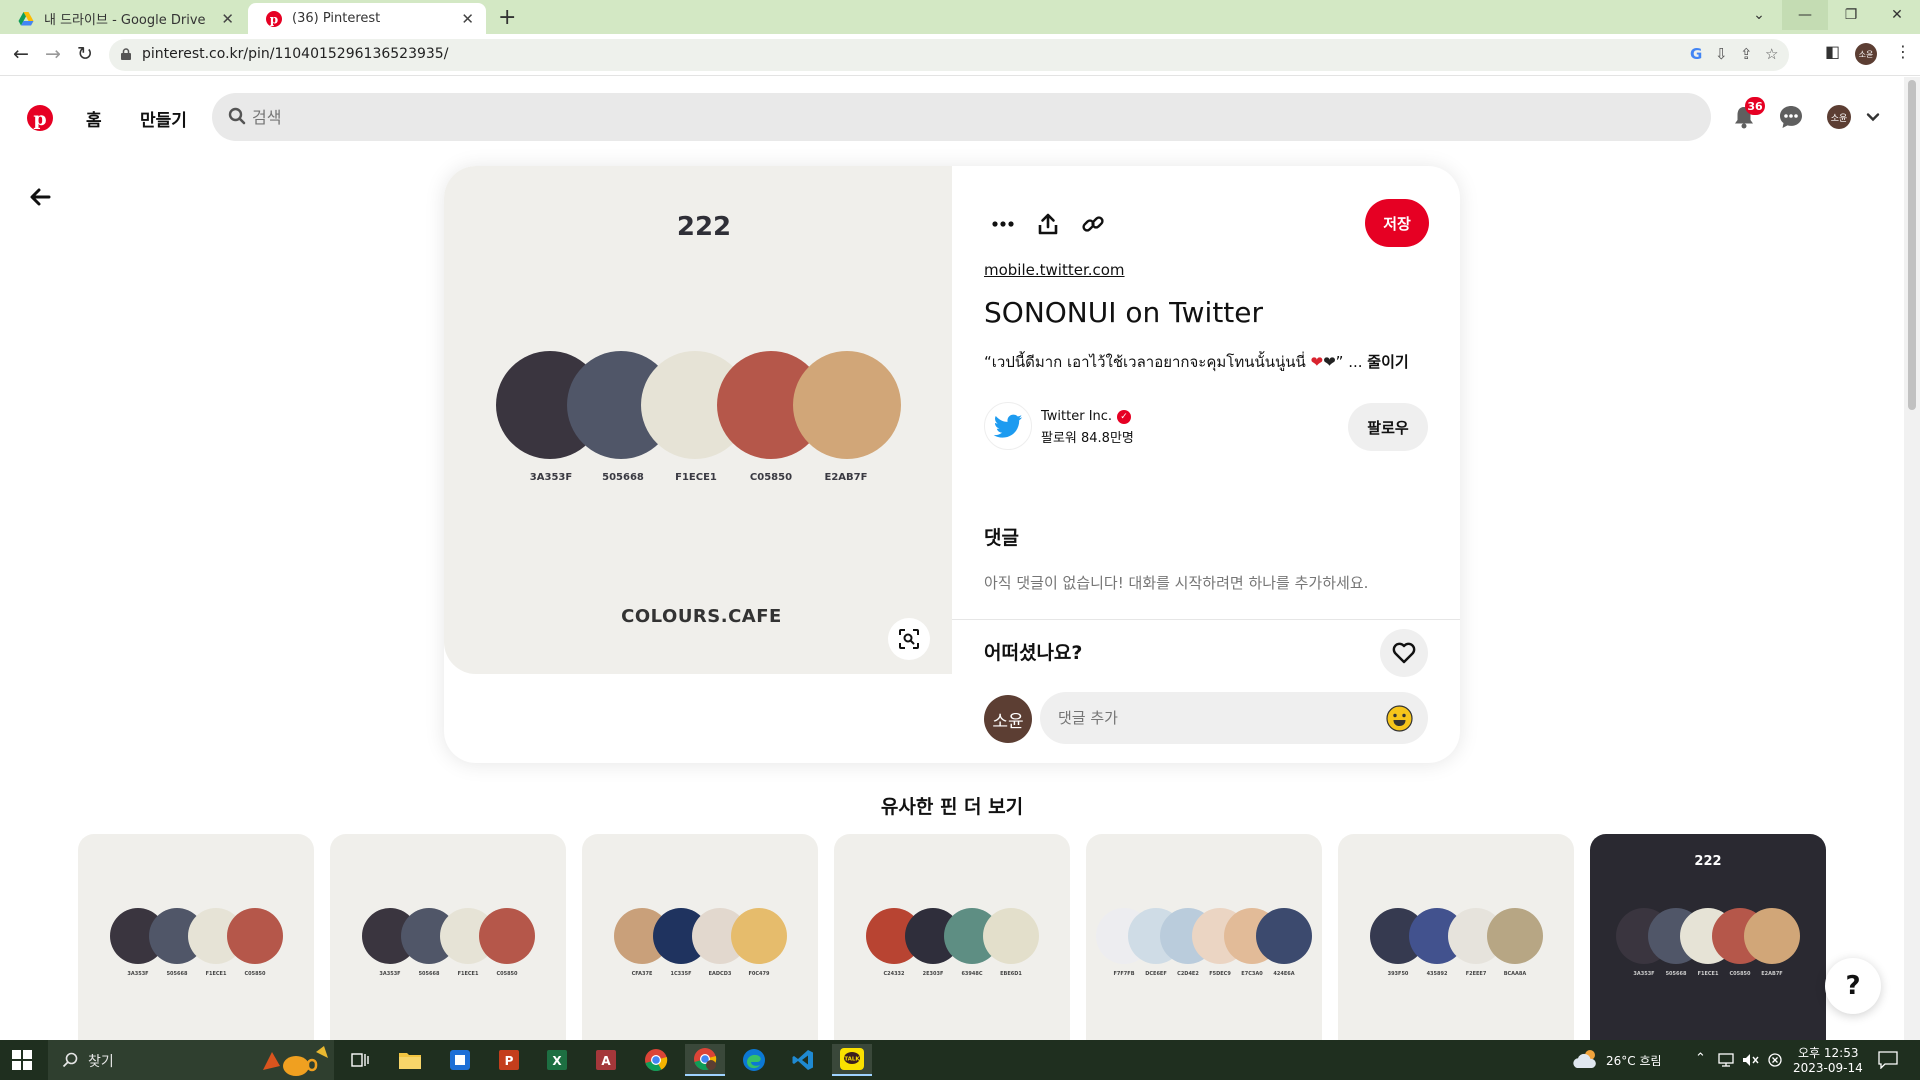 This screenshot has width=1920, height=1080. I want to click on restore-button: ❐, so click(1851, 15).